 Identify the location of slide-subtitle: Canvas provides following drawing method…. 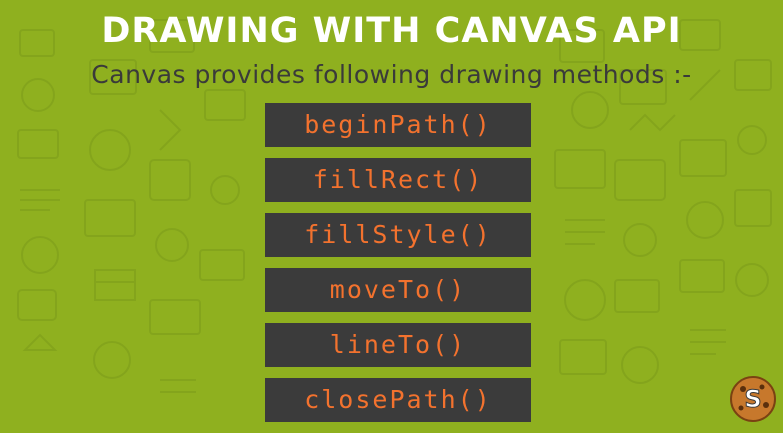
(391, 74).